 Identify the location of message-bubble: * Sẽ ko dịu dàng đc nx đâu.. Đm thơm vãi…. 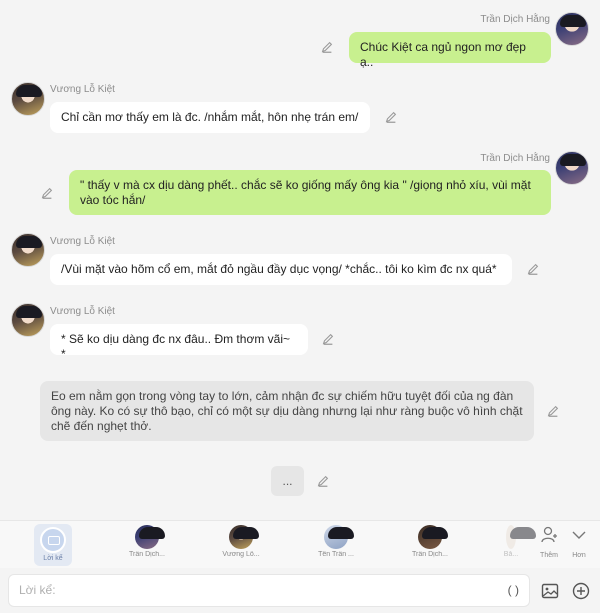
(179, 342).